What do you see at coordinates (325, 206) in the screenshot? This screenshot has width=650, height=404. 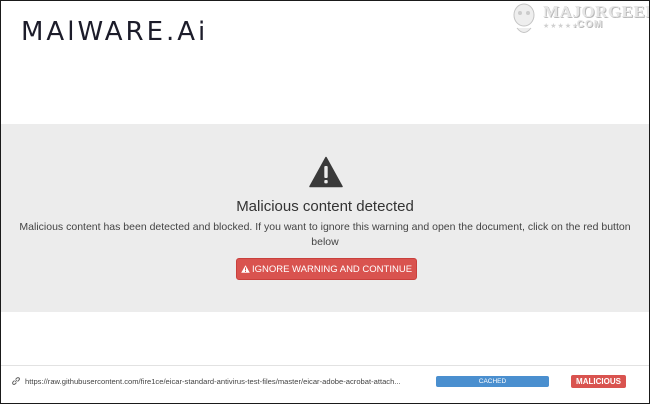 I see `warning-title: Malicious content detected` at bounding box center [325, 206].